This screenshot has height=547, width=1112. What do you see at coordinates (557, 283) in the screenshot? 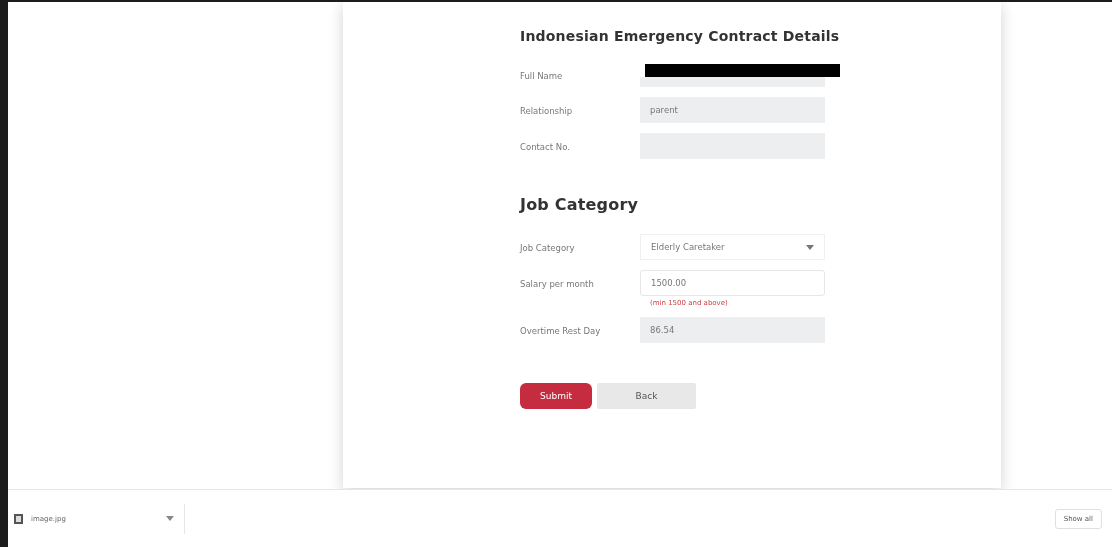
I see `field-label: Salary per month` at bounding box center [557, 283].